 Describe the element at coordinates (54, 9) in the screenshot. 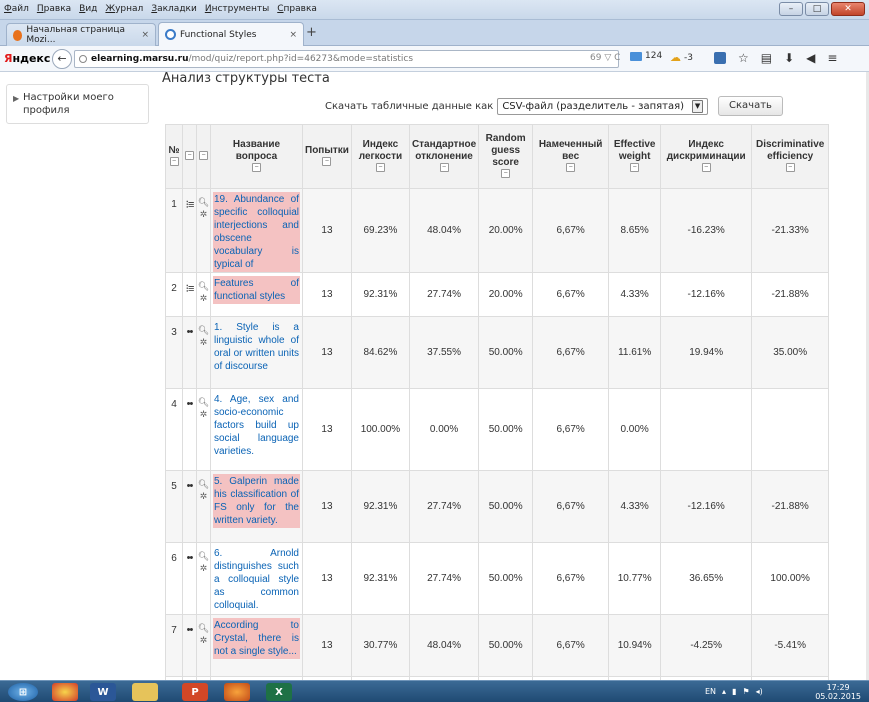

I see `menu-edit: Правка` at that location.